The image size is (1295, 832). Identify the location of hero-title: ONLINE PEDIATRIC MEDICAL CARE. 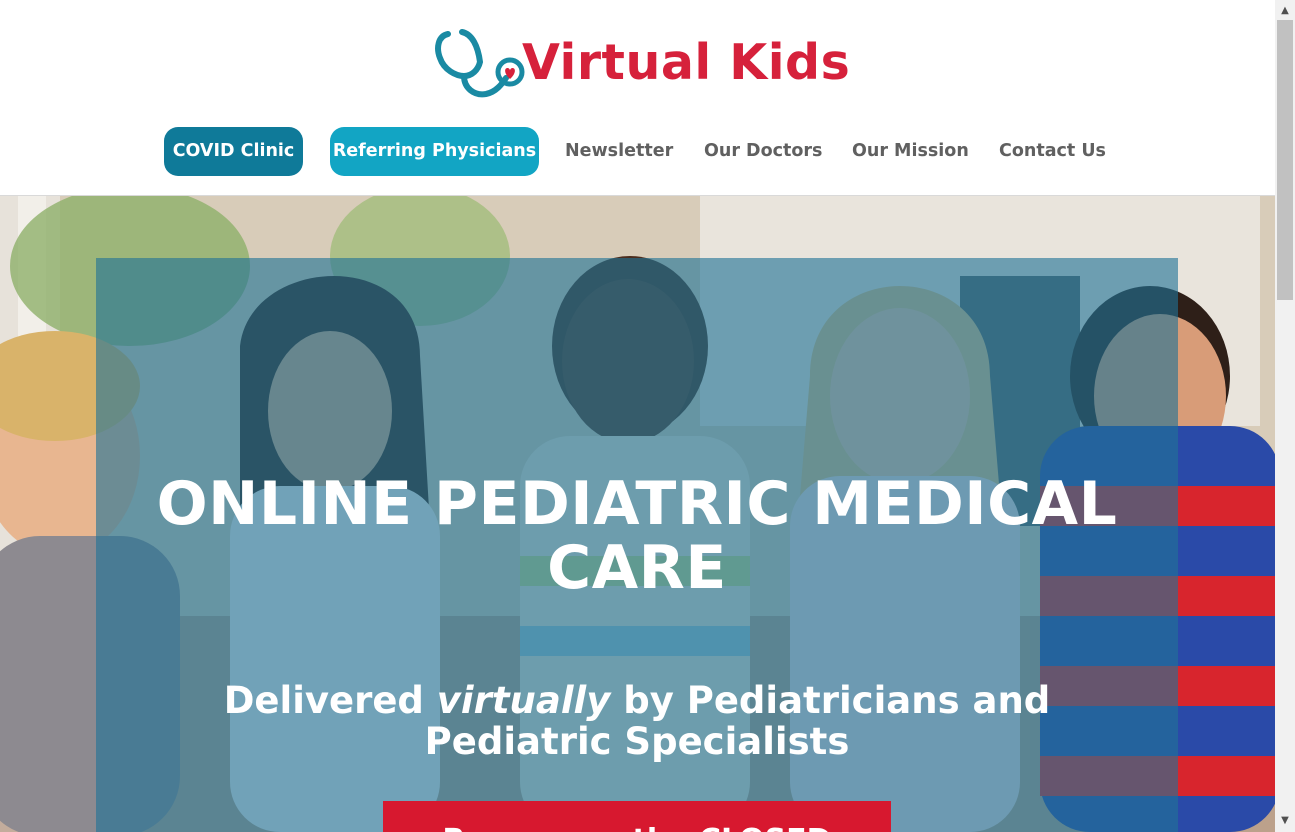
(637, 536).